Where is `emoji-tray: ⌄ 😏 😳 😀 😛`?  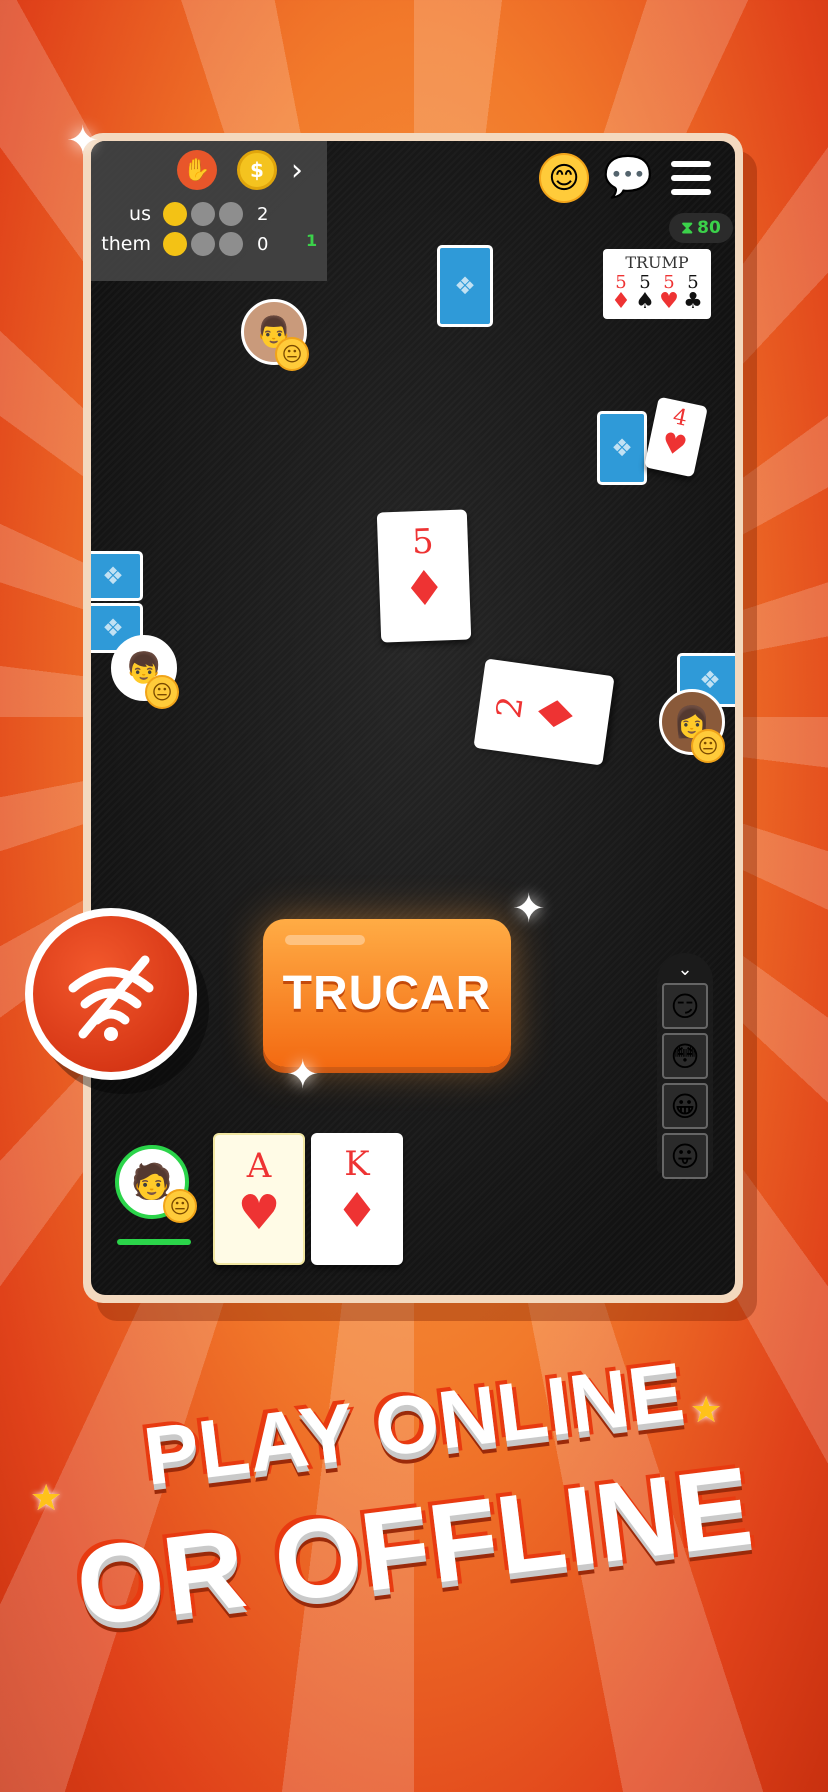 emoji-tray: ⌄ 😏 😳 😀 😛 is located at coordinates (685, 1066).